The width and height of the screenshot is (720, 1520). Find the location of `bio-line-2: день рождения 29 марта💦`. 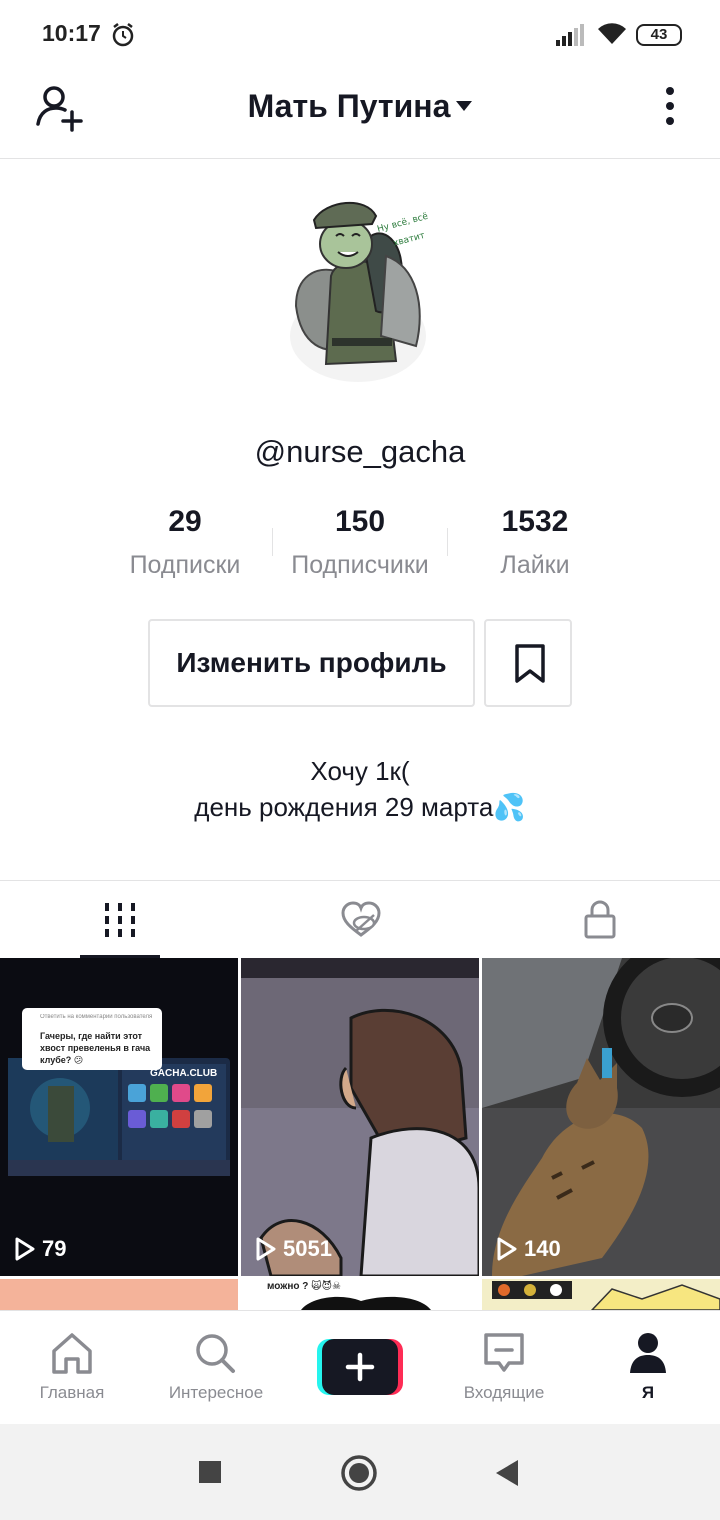

bio-line-2: день рождения 29 марта💦 is located at coordinates (360, 807).